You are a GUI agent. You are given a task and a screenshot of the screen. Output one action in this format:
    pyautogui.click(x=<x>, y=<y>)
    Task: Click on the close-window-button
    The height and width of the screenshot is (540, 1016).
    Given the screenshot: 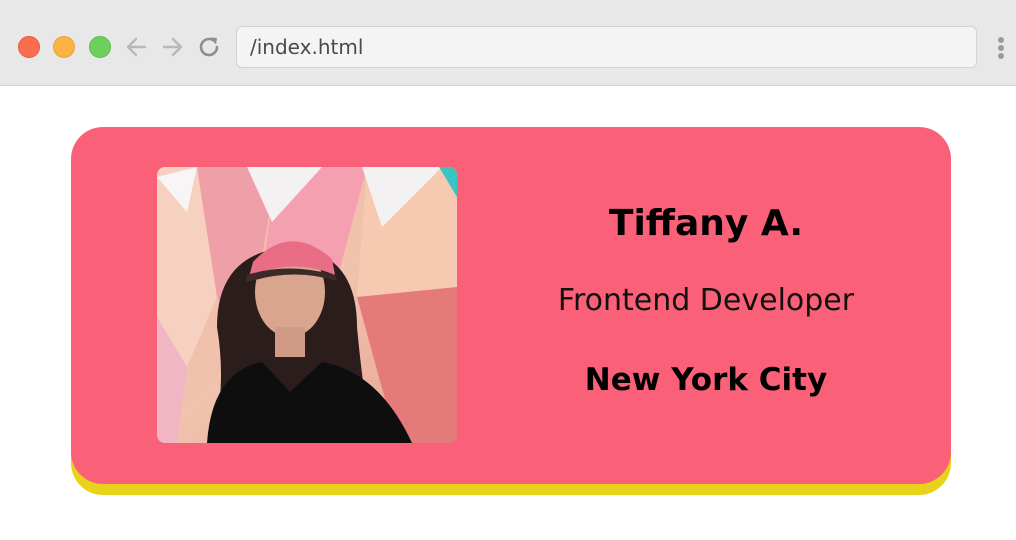 What is the action you would take?
    pyautogui.click(x=29, y=47)
    